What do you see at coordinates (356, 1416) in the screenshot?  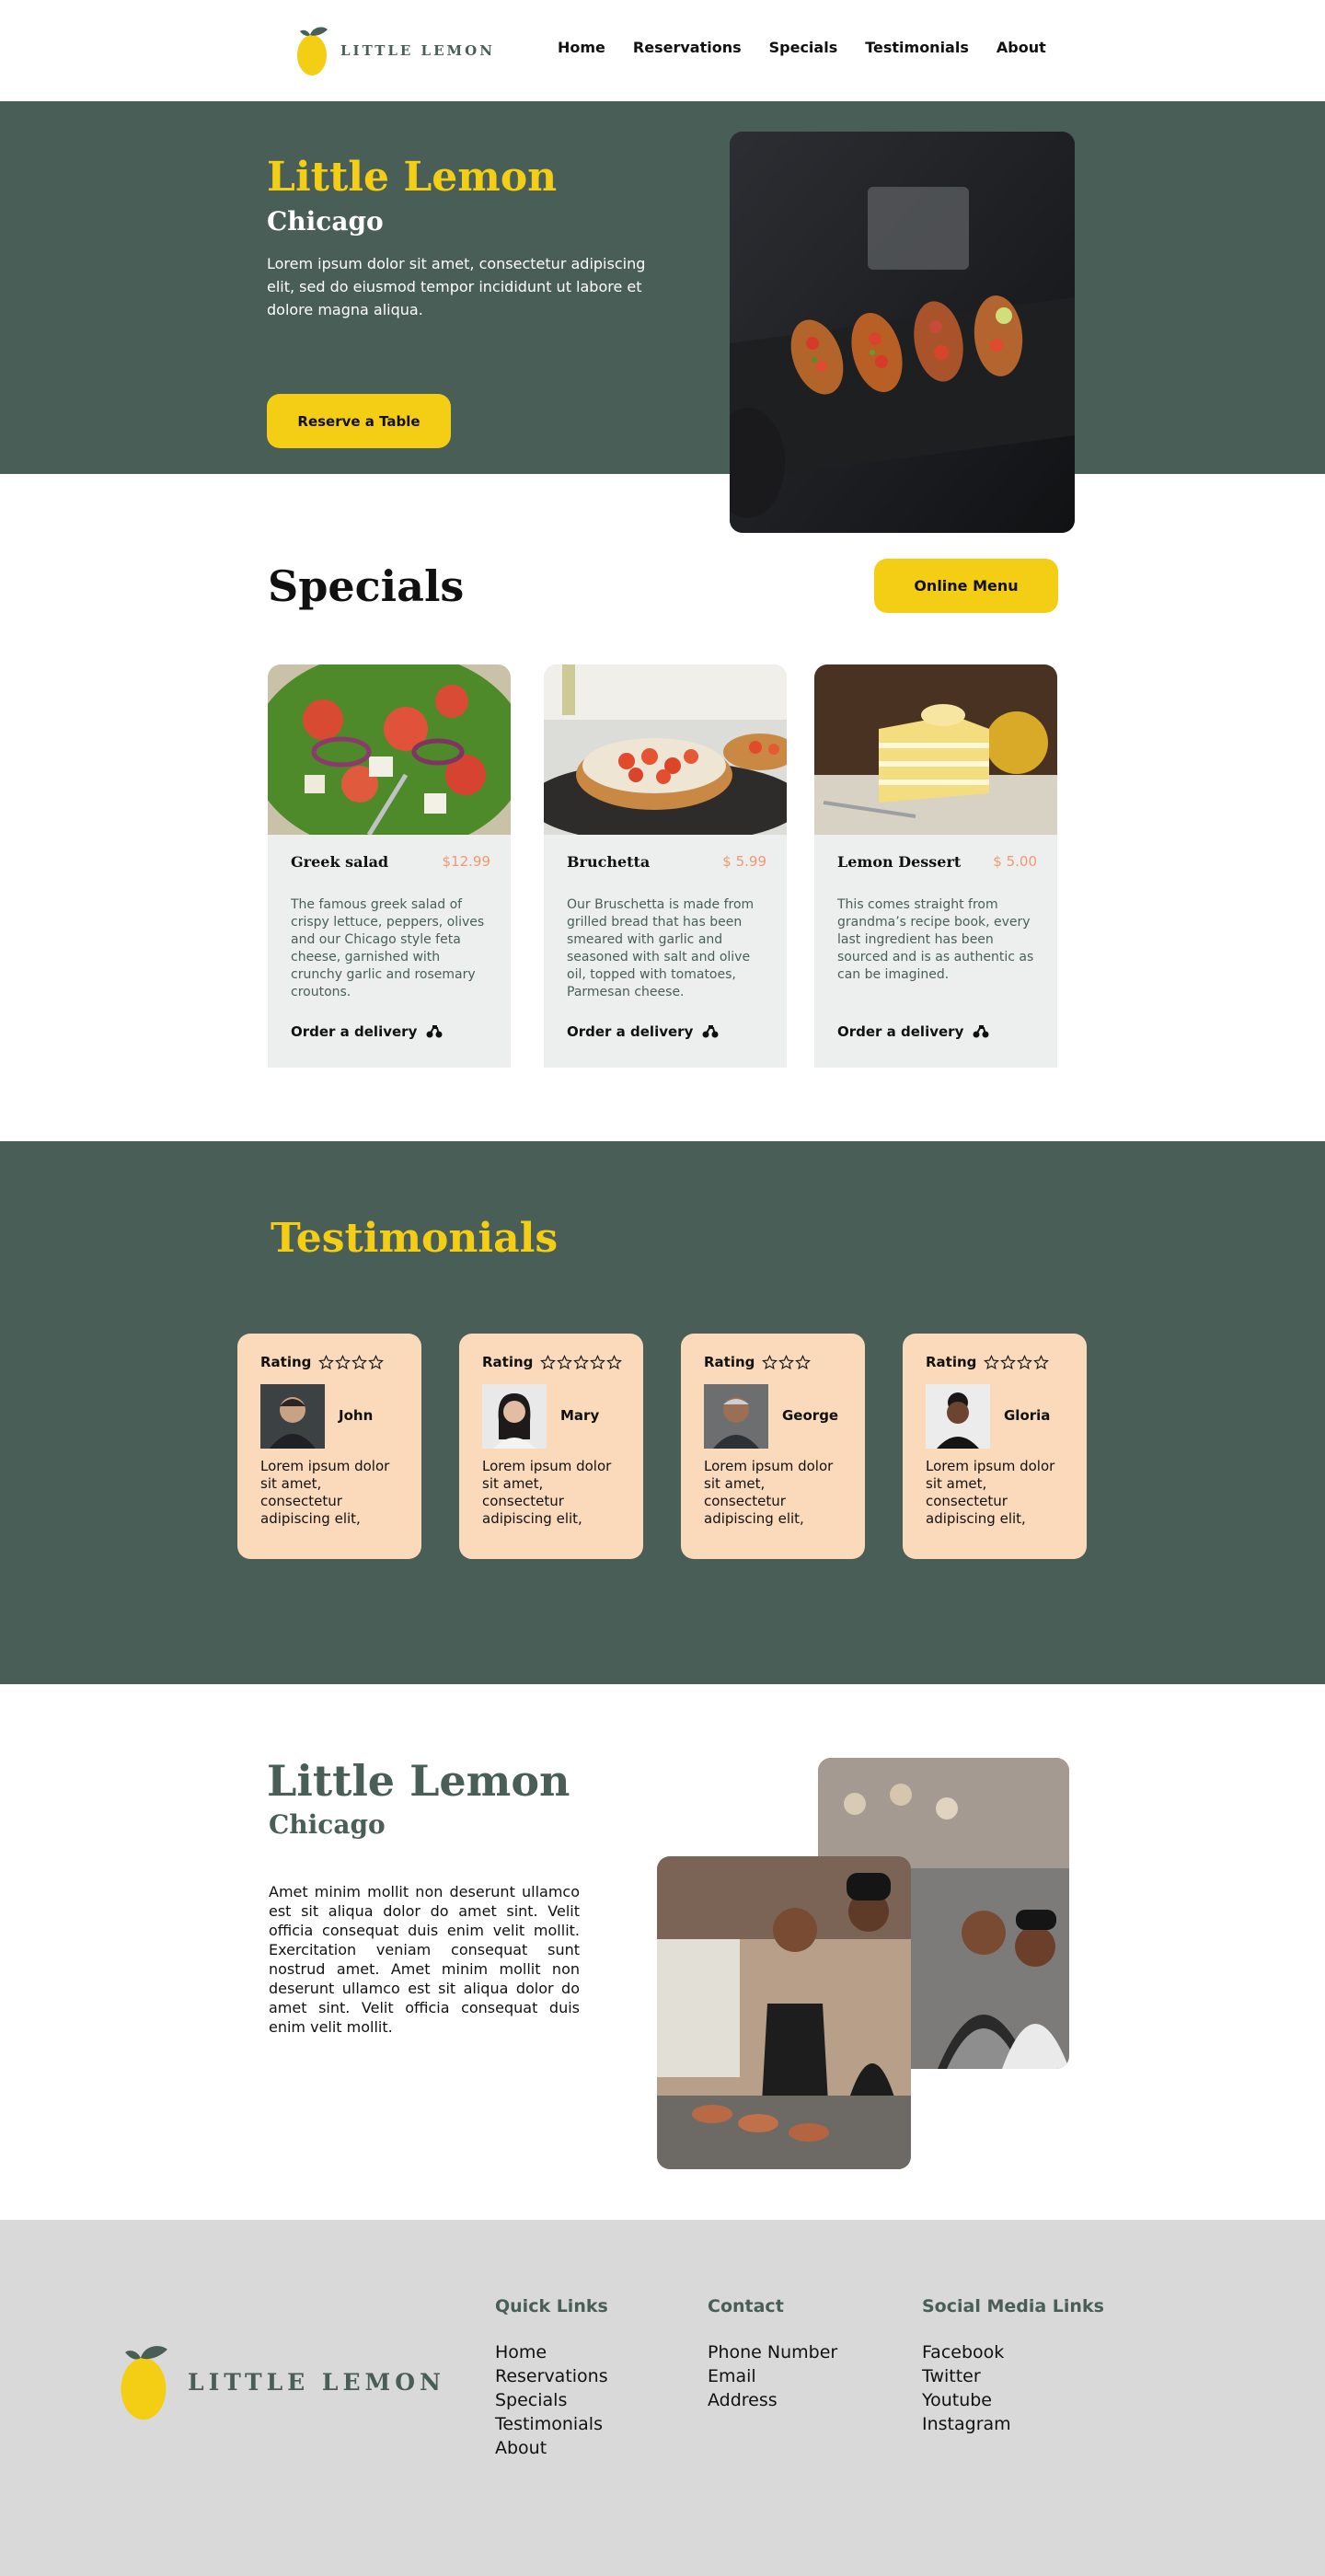 I see `testimonial-name: John` at bounding box center [356, 1416].